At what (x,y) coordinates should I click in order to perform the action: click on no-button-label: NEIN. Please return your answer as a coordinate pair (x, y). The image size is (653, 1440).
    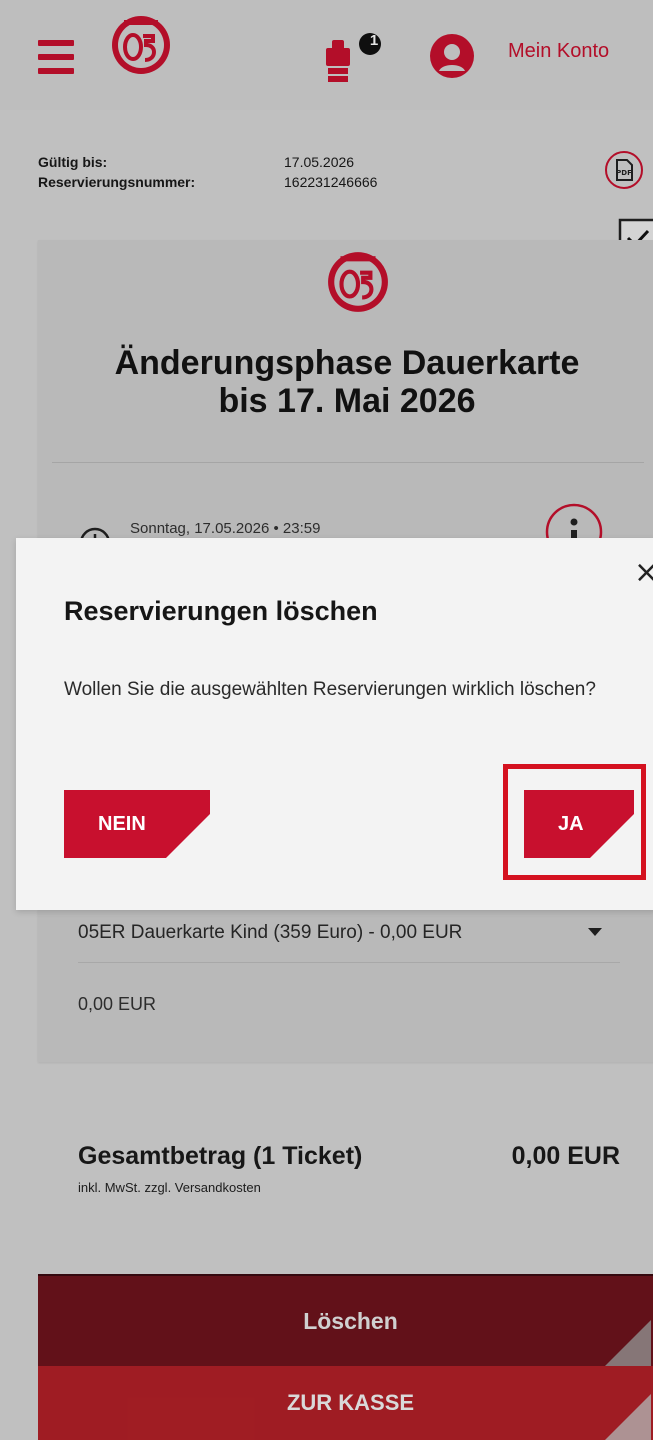
    Looking at the image, I should click on (122, 824).